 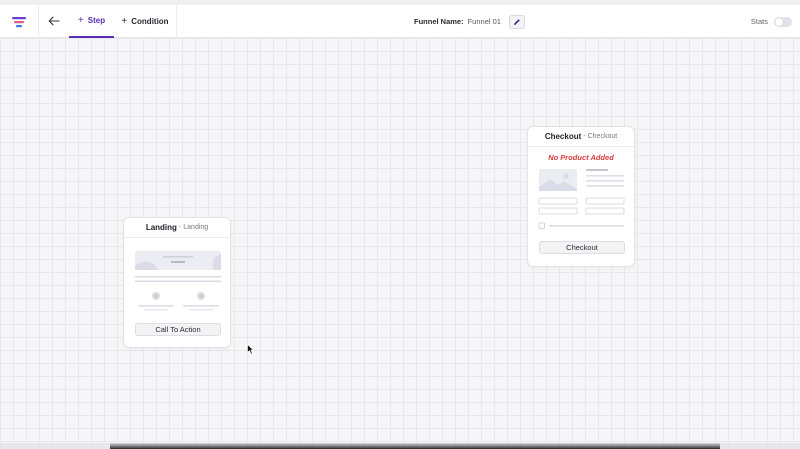 I want to click on tab-step-label: Step, so click(x=96, y=20).